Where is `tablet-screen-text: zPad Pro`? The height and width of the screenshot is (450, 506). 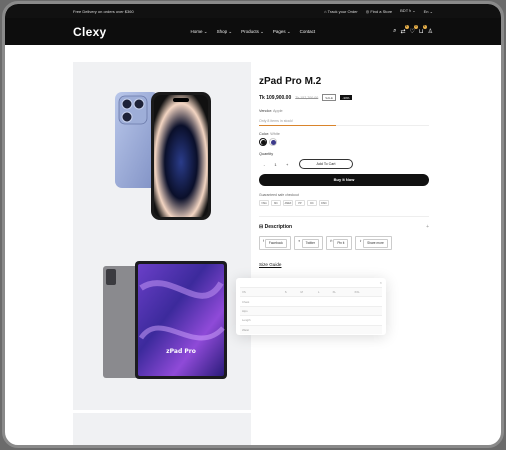 tablet-screen-text: zPad Pro is located at coordinates (181, 351).